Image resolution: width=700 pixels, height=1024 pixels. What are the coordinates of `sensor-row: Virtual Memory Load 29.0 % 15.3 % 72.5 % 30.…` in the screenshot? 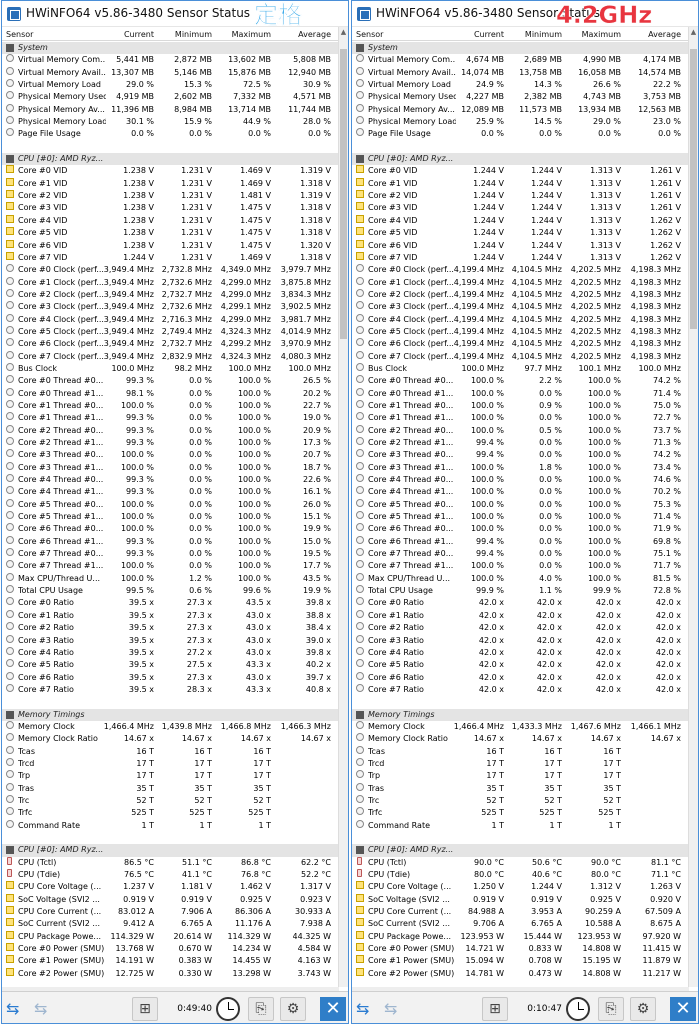 It's located at (170, 85).